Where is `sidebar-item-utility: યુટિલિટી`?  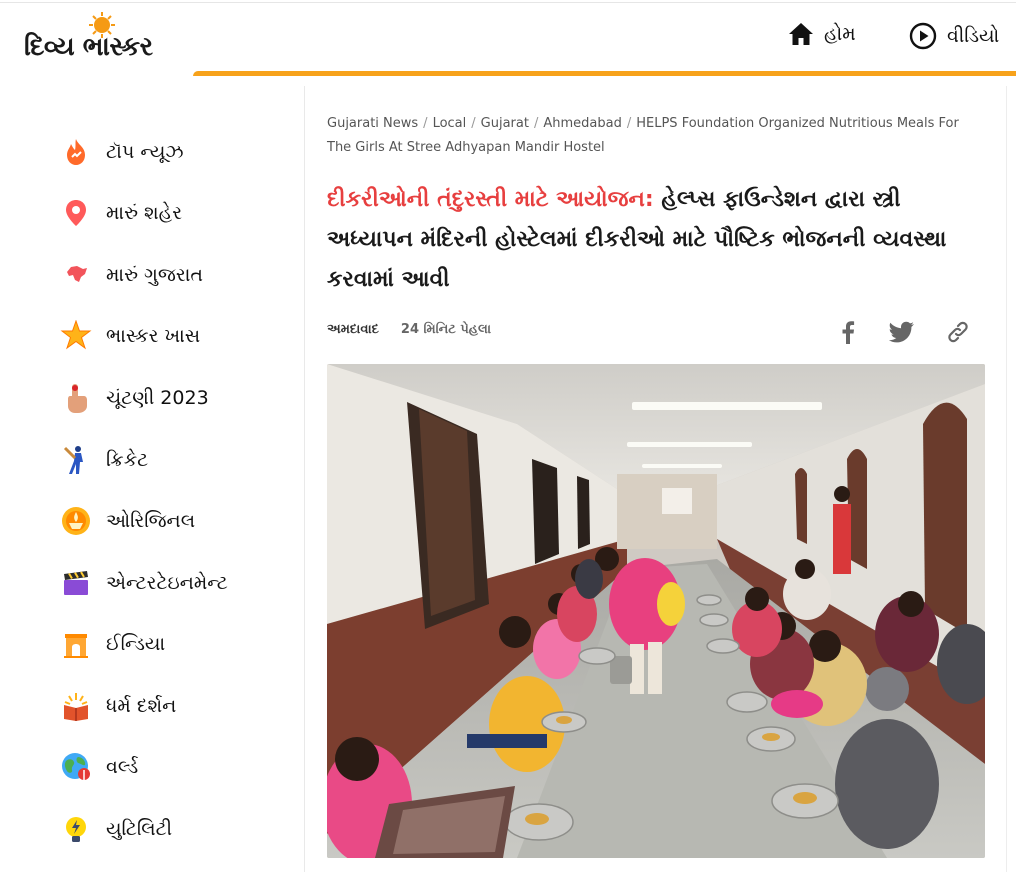
sidebar-item-utility: યુટિલિટી is located at coordinates (116, 829).